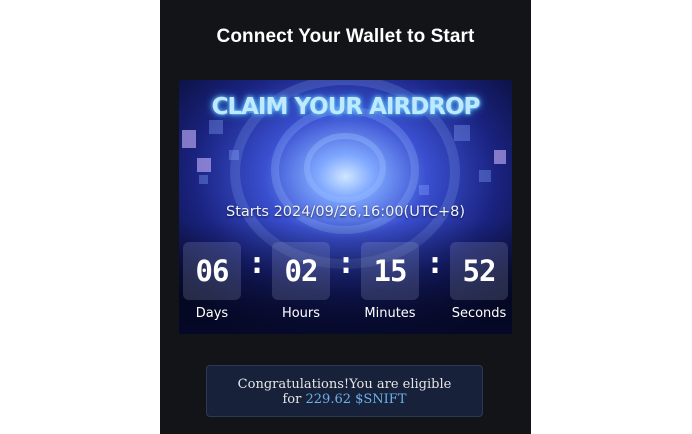  I want to click on days-value: 06, so click(212, 271).